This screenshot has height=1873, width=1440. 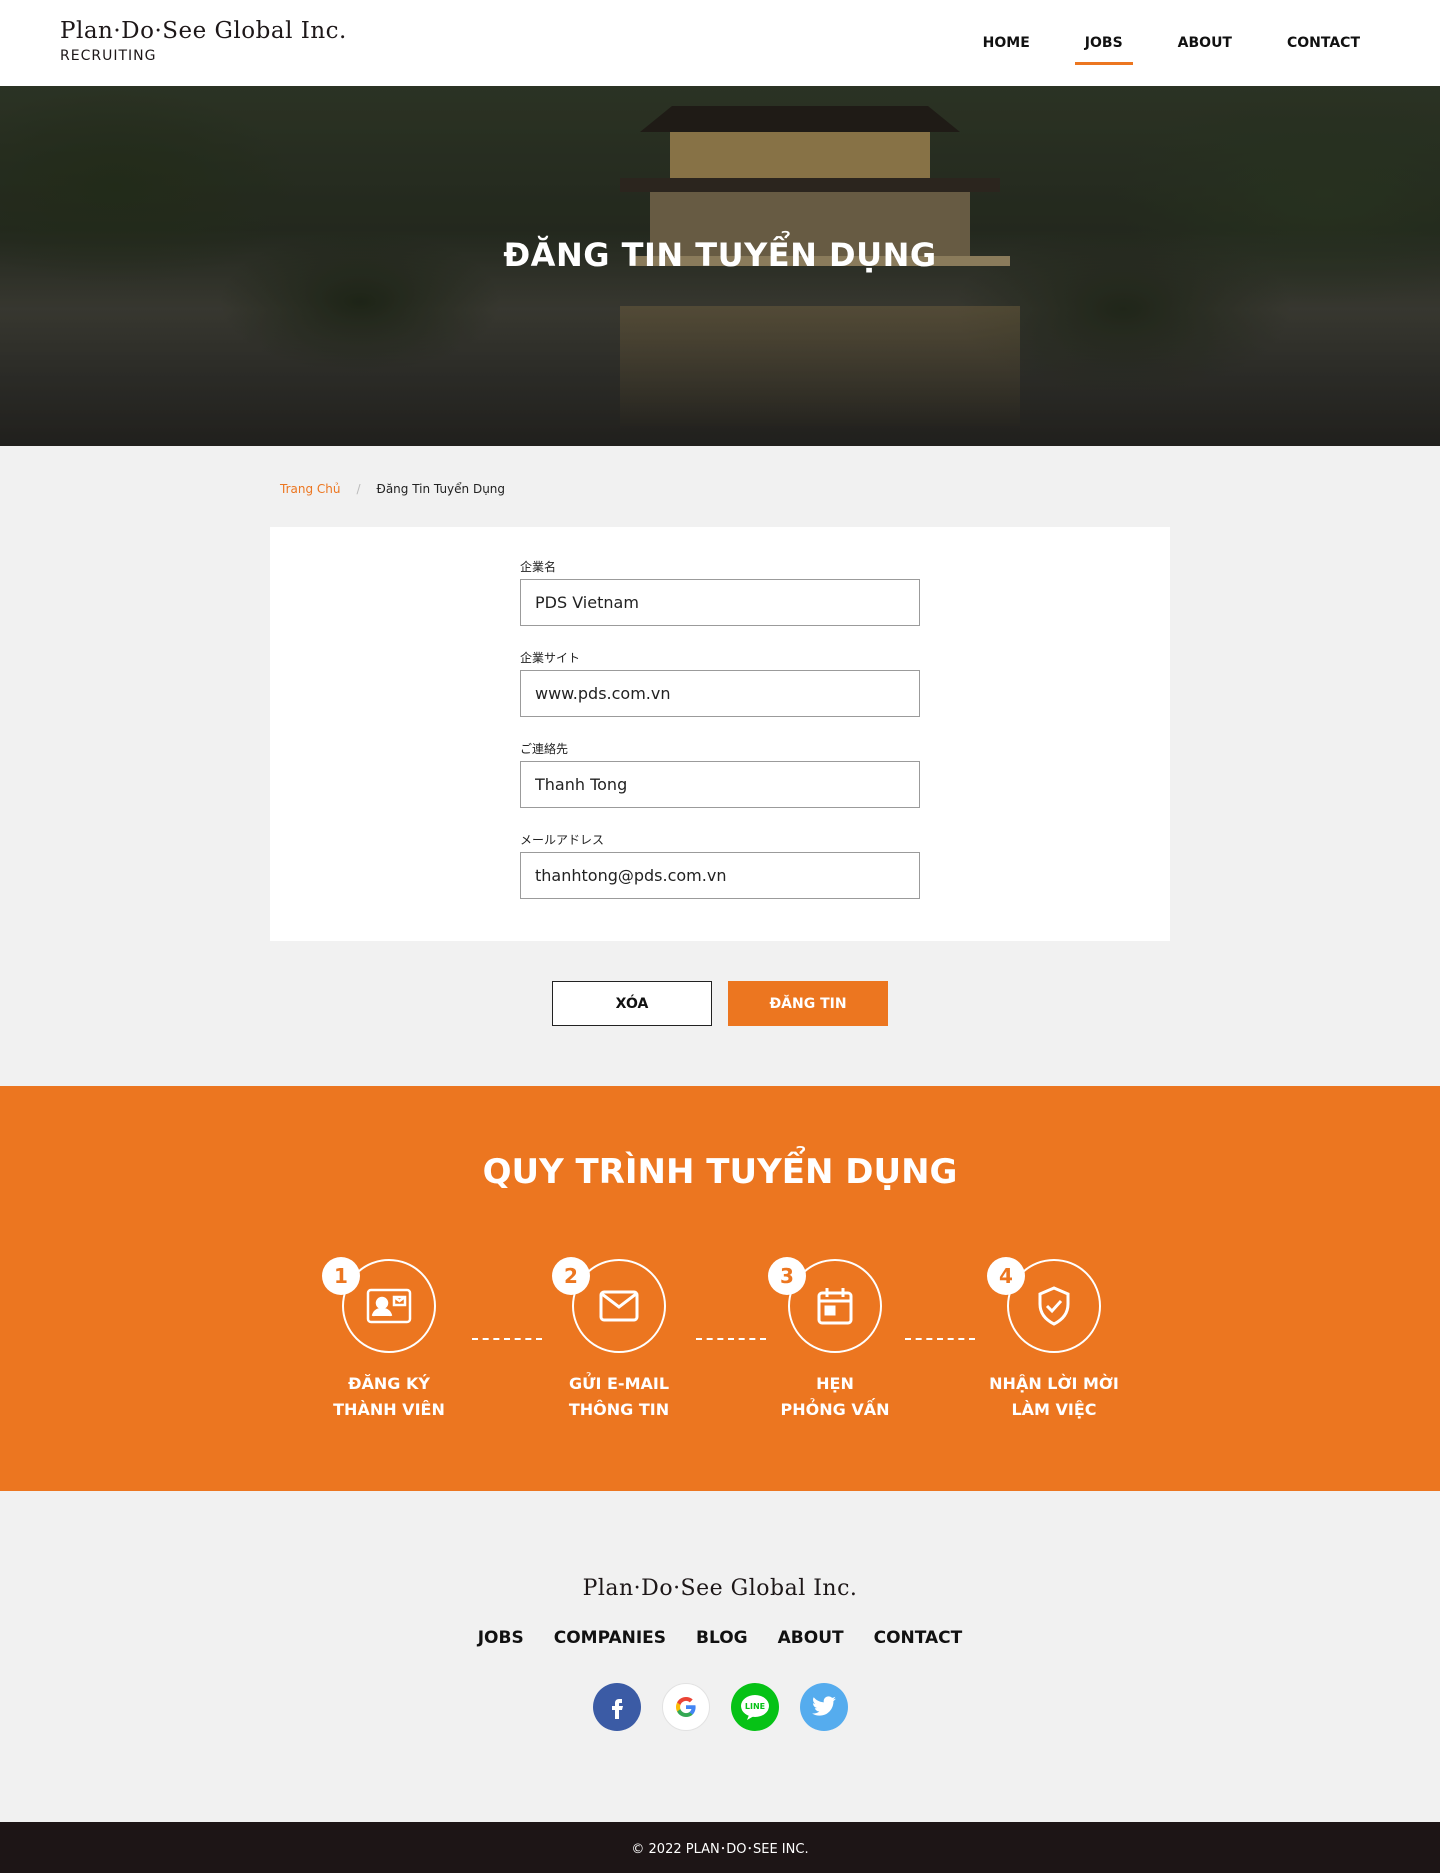 What do you see at coordinates (720, 784) in the screenshot?
I see `contact-input` at bounding box center [720, 784].